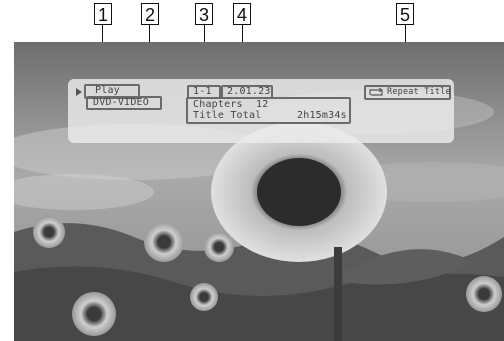 The image size is (504, 341). I want to click on callout-1: 1, so click(103, 14).